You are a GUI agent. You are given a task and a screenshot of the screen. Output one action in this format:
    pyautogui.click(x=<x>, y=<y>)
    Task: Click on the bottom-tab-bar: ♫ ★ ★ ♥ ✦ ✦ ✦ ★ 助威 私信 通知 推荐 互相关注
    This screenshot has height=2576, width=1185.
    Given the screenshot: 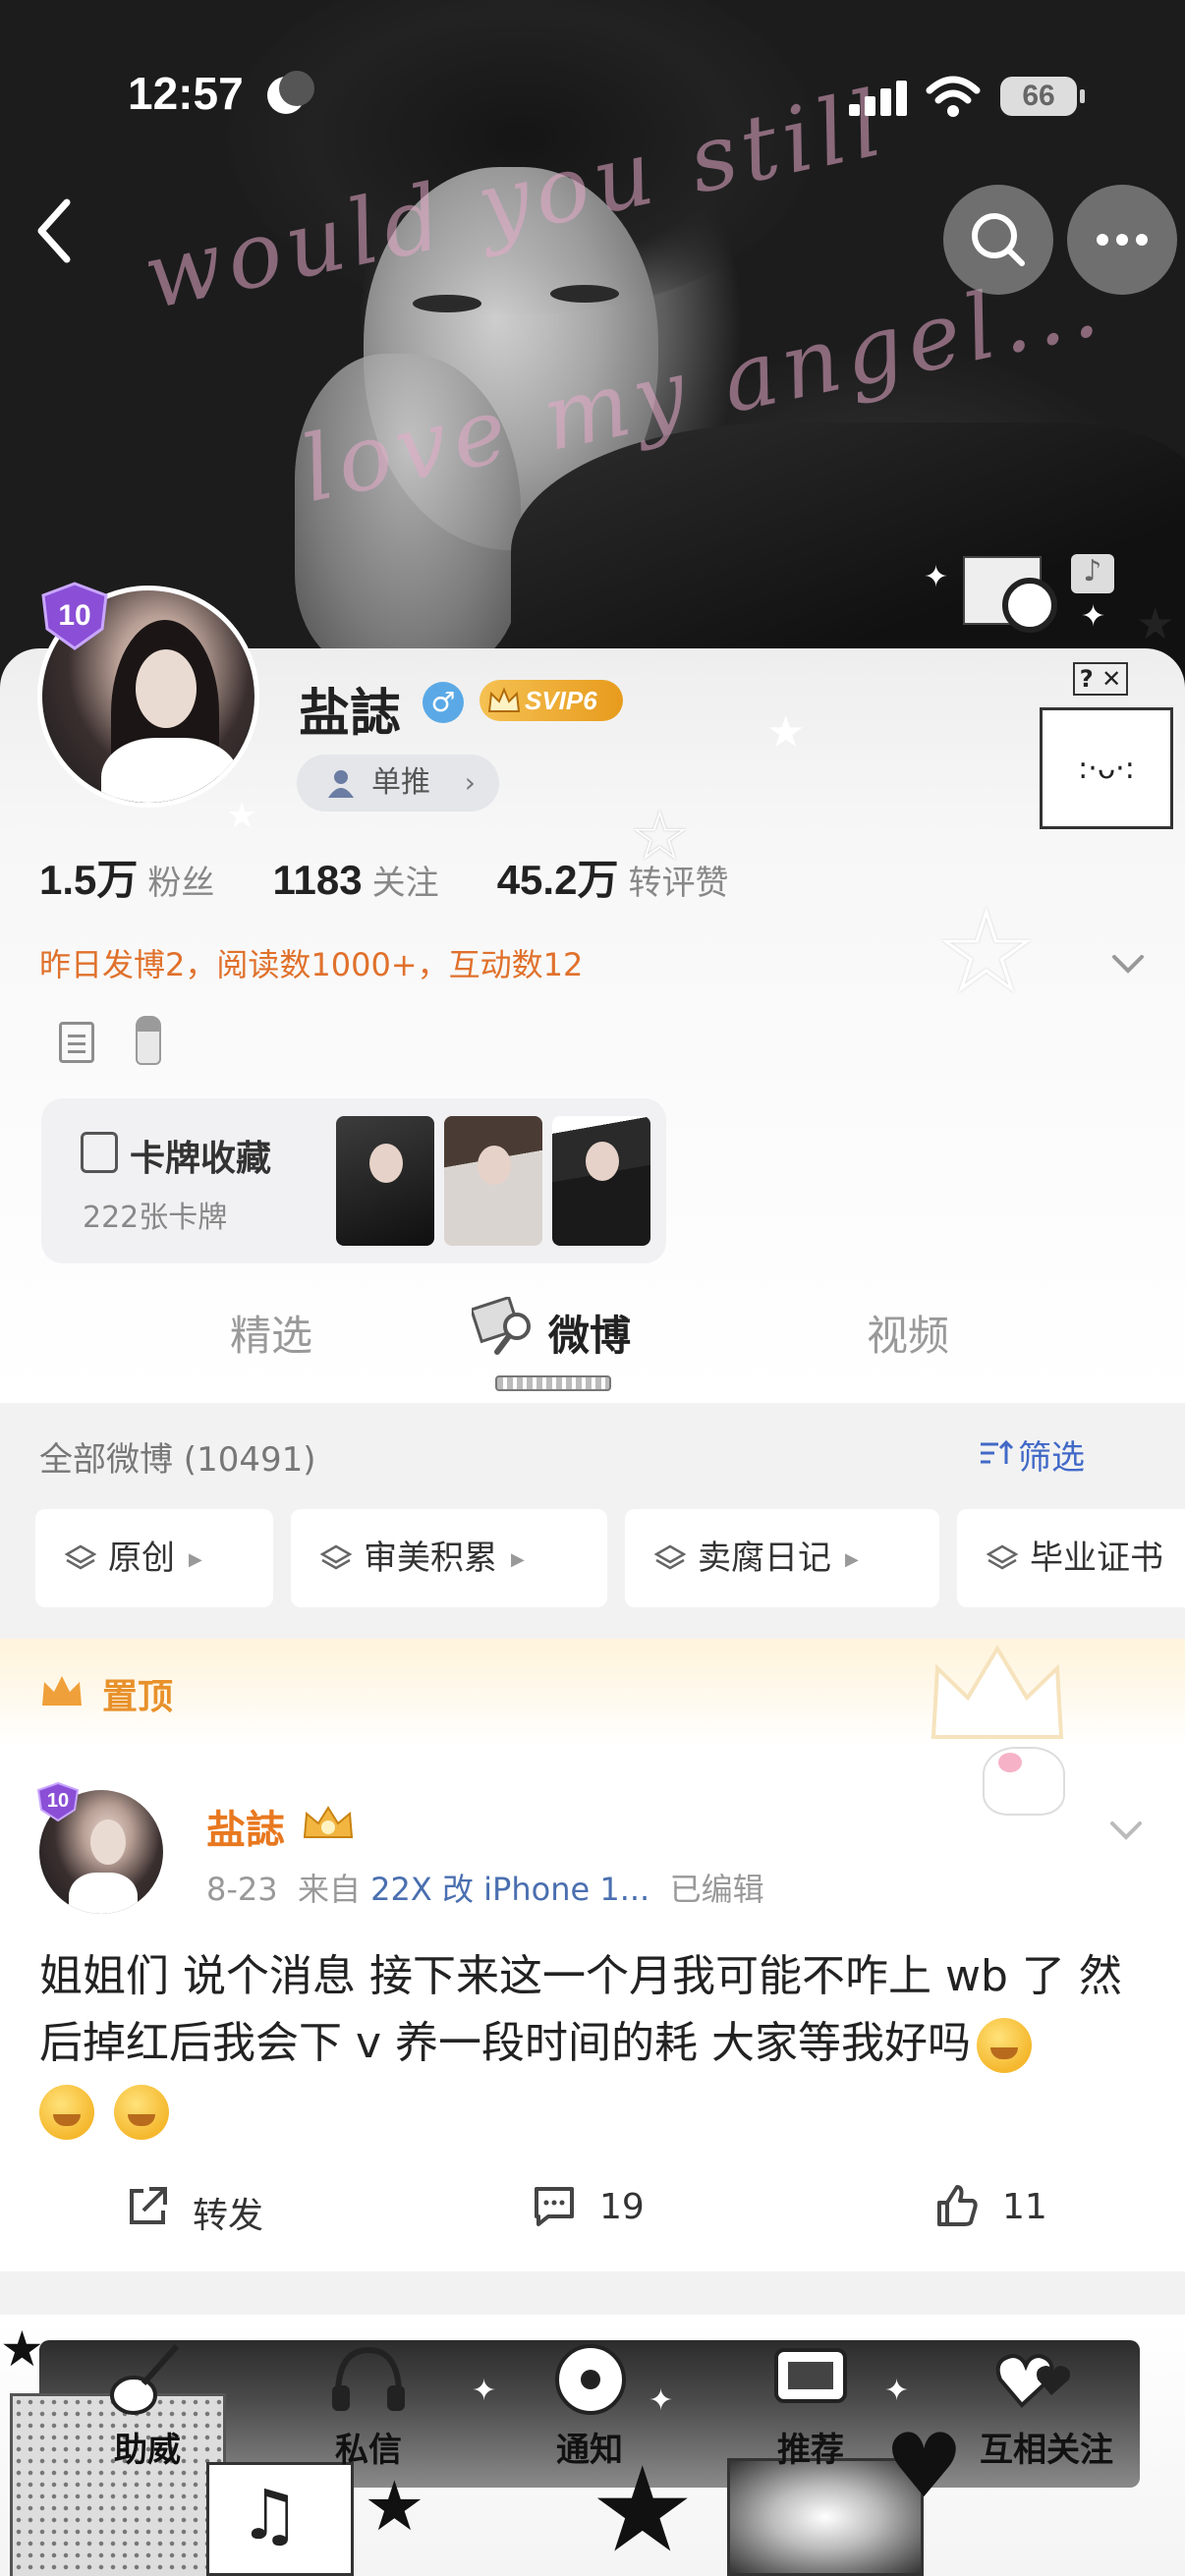 What is the action you would take?
    pyautogui.click(x=592, y=2445)
    